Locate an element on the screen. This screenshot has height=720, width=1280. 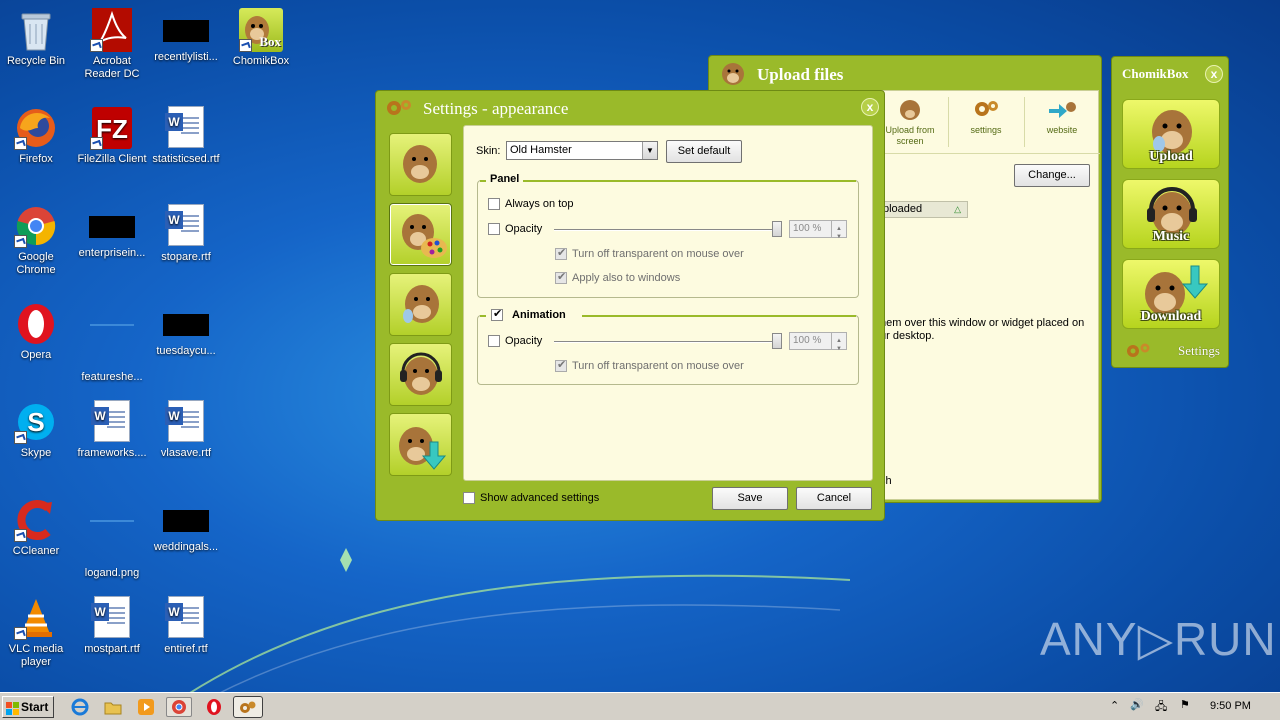
blank-file-icon is located at coordinates (112, 346).